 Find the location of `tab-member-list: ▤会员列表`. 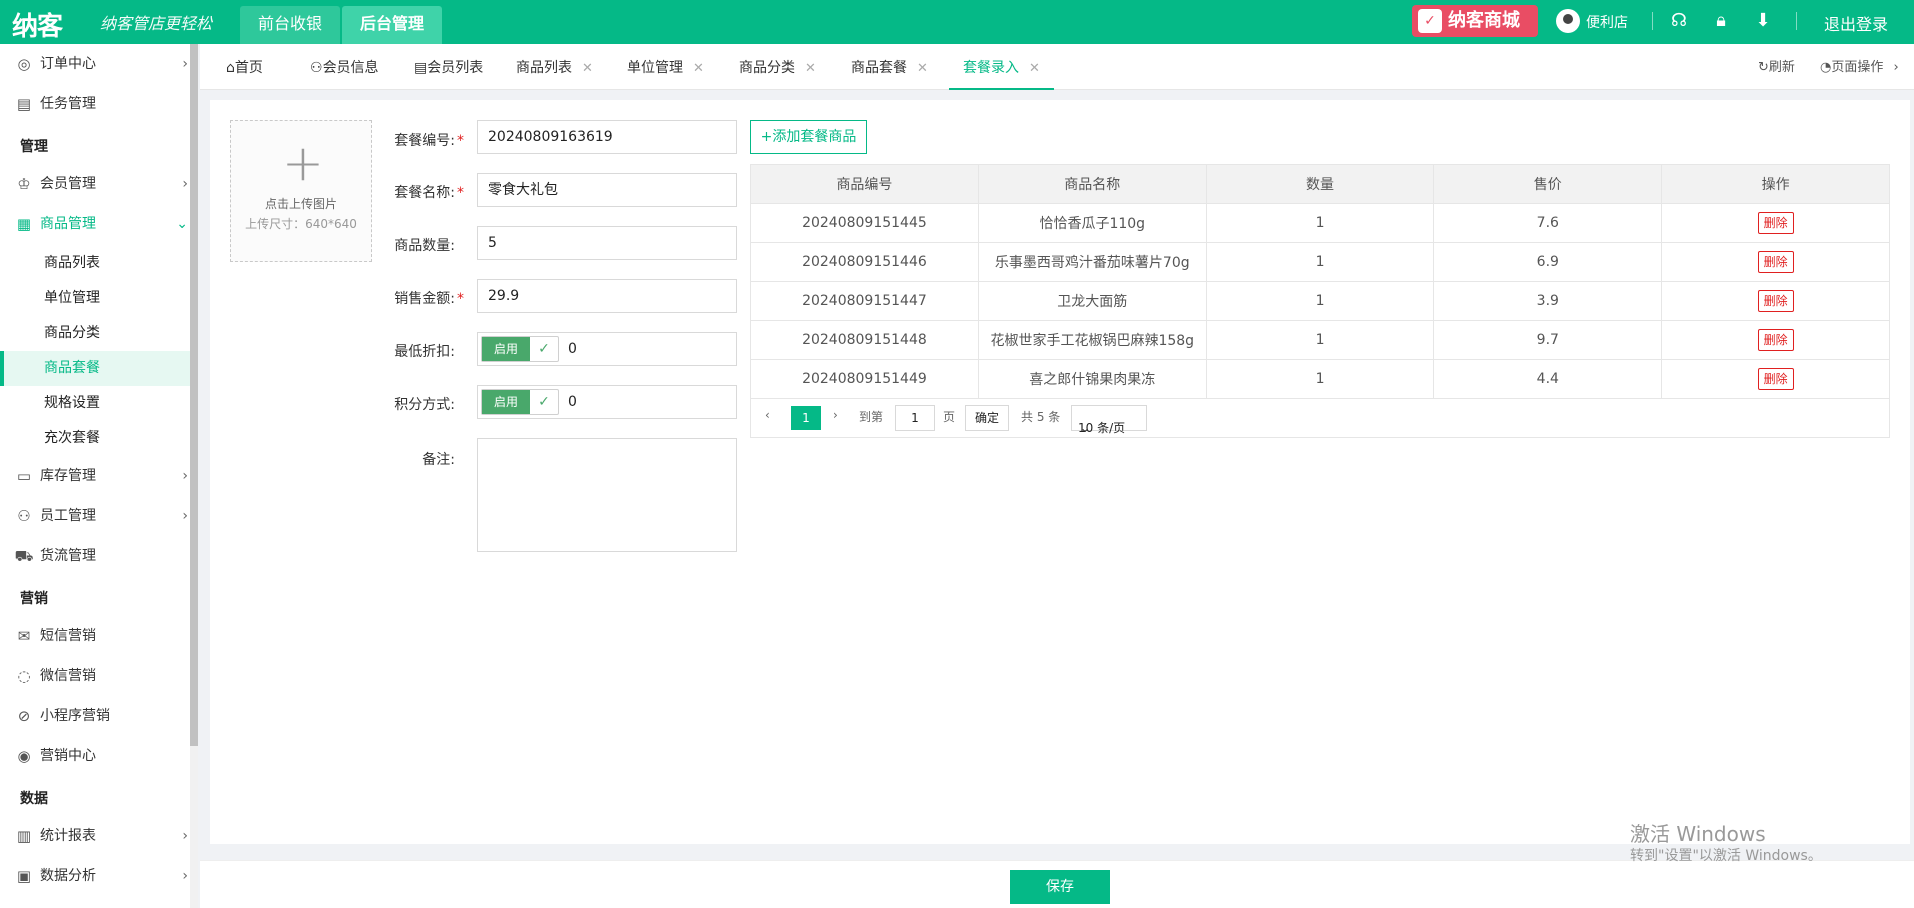

tab-member-list: ▤会员列表 is located at coordinates (448, 67).